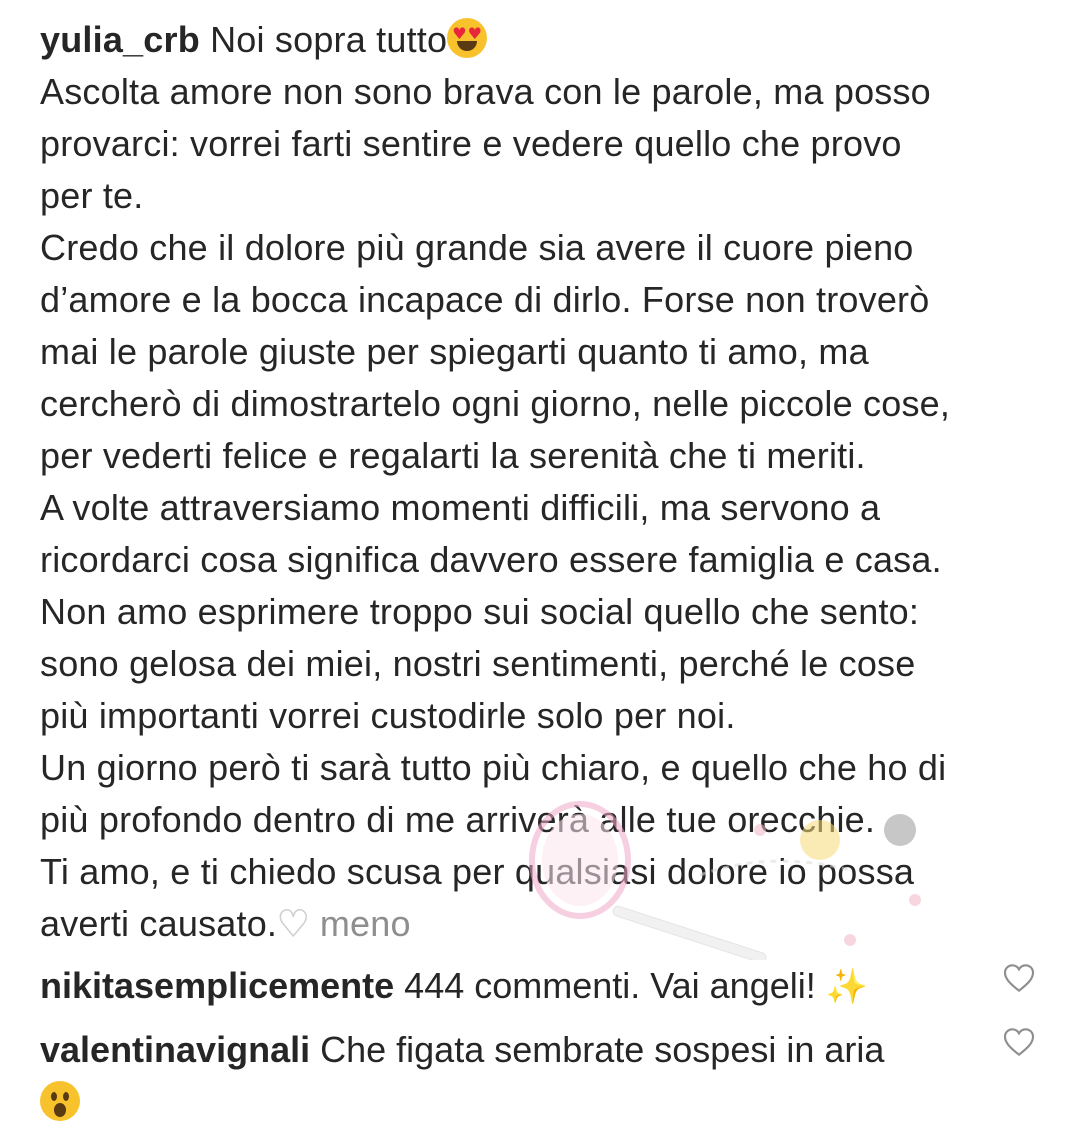 The height and width of the screenshot is (1128, 1080). I want to click on astonished-face-emoji-icon, so click(60, 1101).